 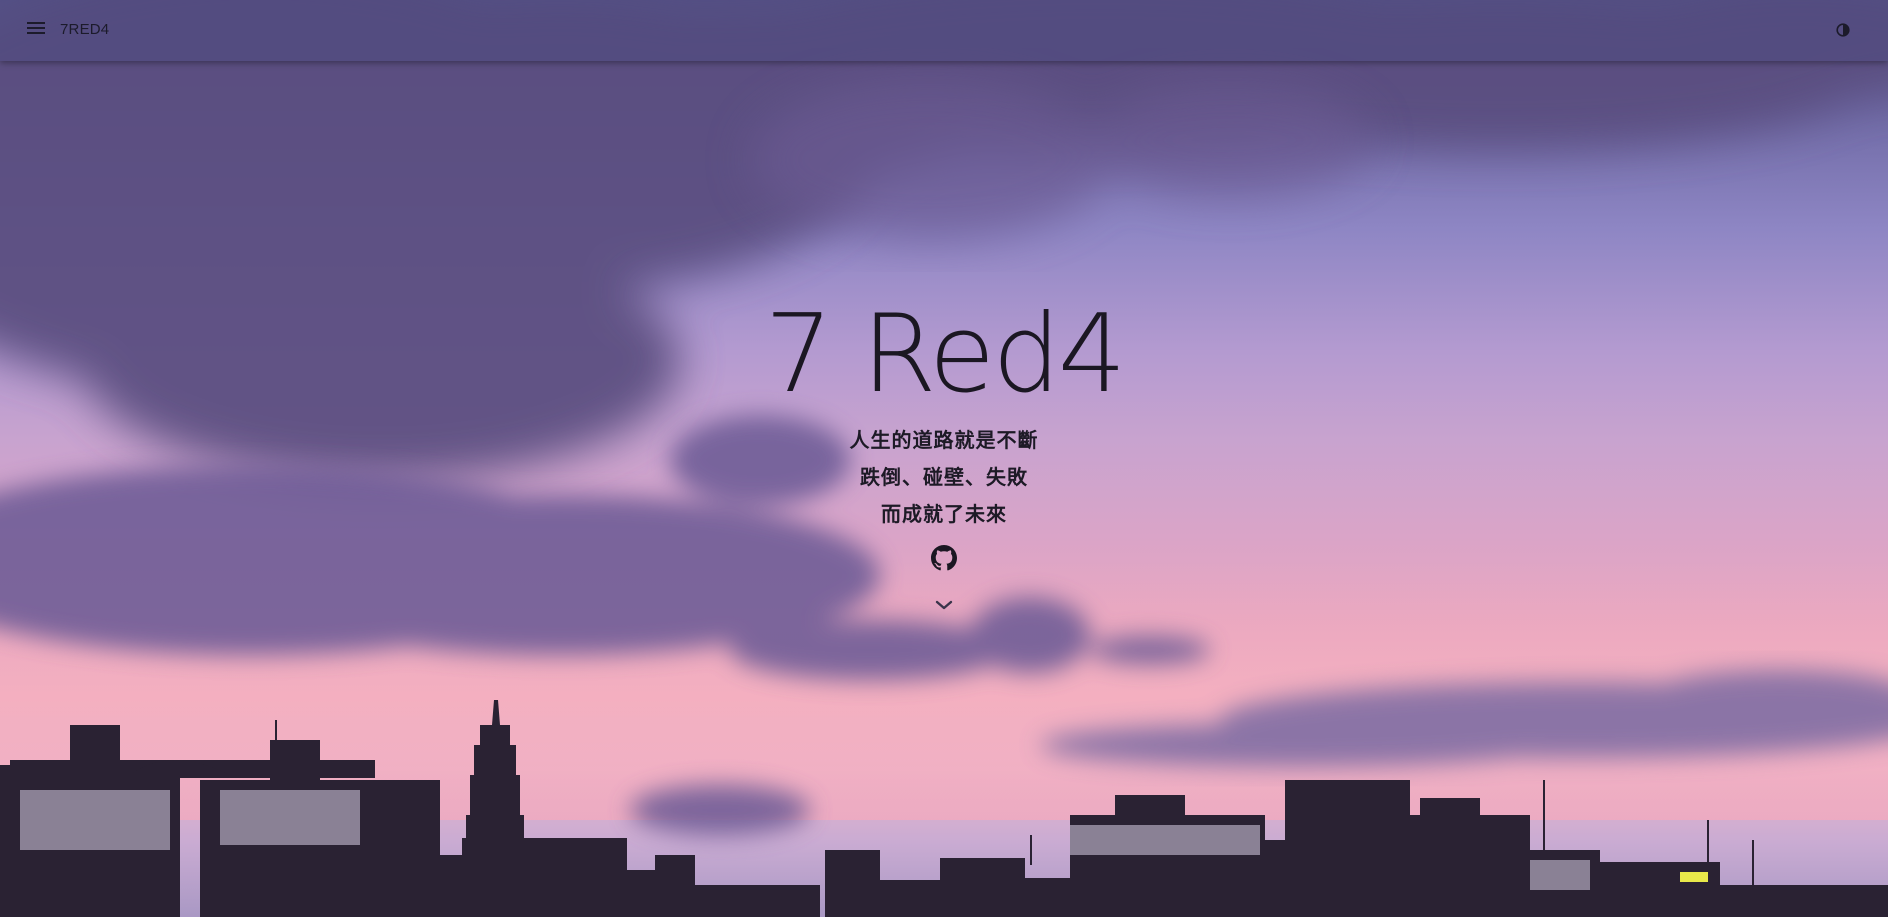 What do you see at coordinates (944, 514) in the screenshot?
I see `tagline-line-3: 而成就了未來` at bounding box center [944, 514].